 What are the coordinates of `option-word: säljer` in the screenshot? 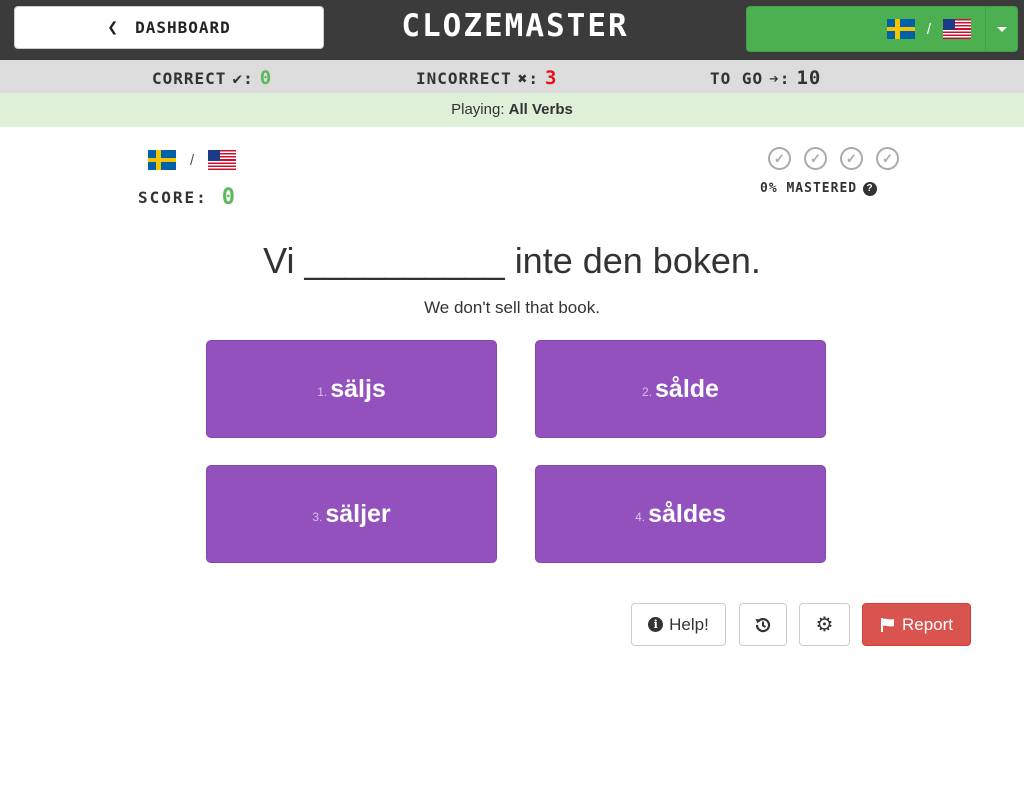 It's located at (358, 513).